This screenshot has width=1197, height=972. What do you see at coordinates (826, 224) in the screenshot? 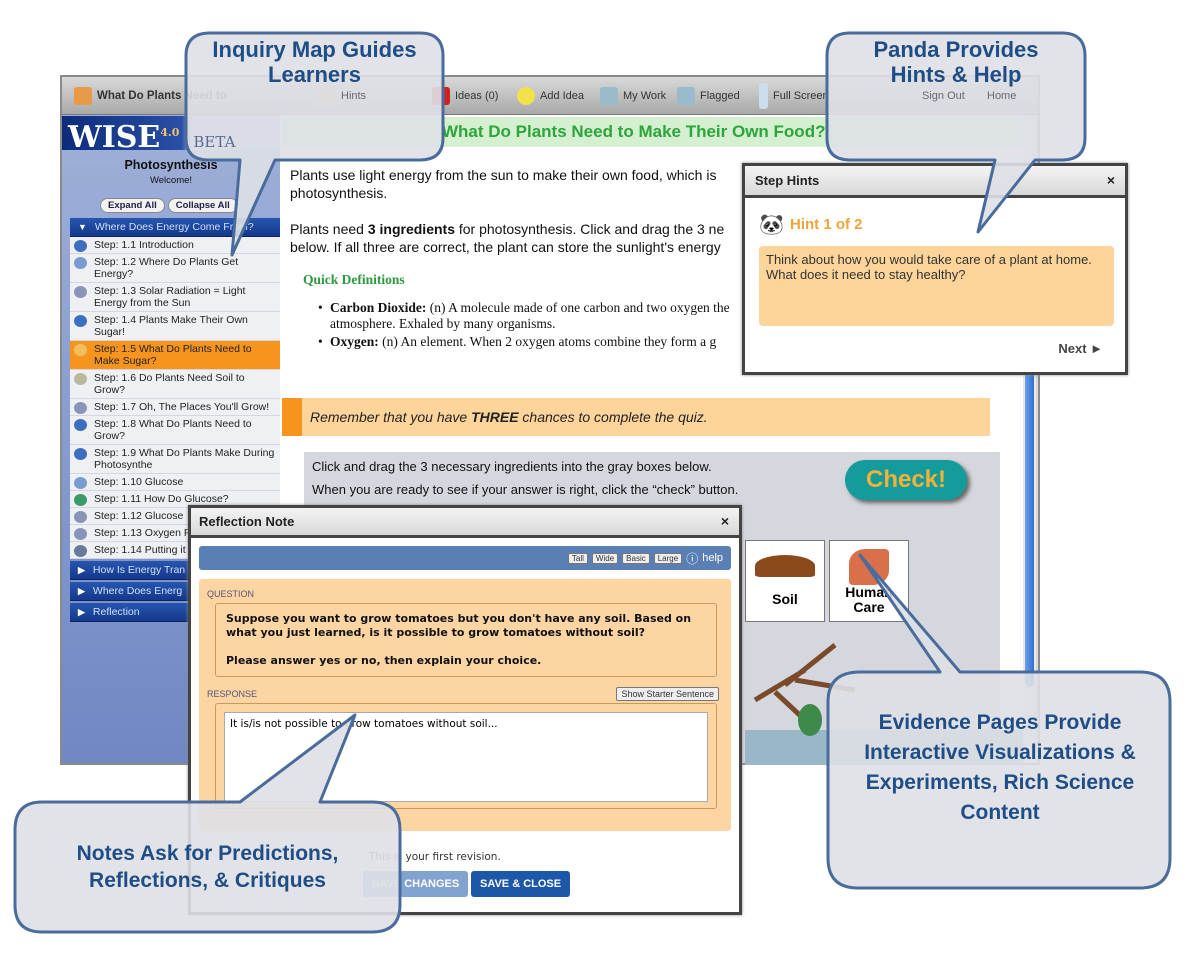
I see `hint-heading: Hint 1 of 2` at bounding box center [826, 224].